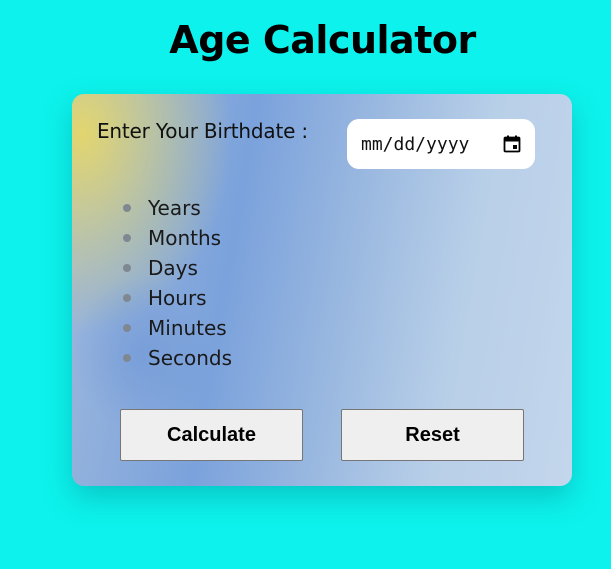  I want to click on birthdate-input: mm/dd/yyyy, so click(441, 144).